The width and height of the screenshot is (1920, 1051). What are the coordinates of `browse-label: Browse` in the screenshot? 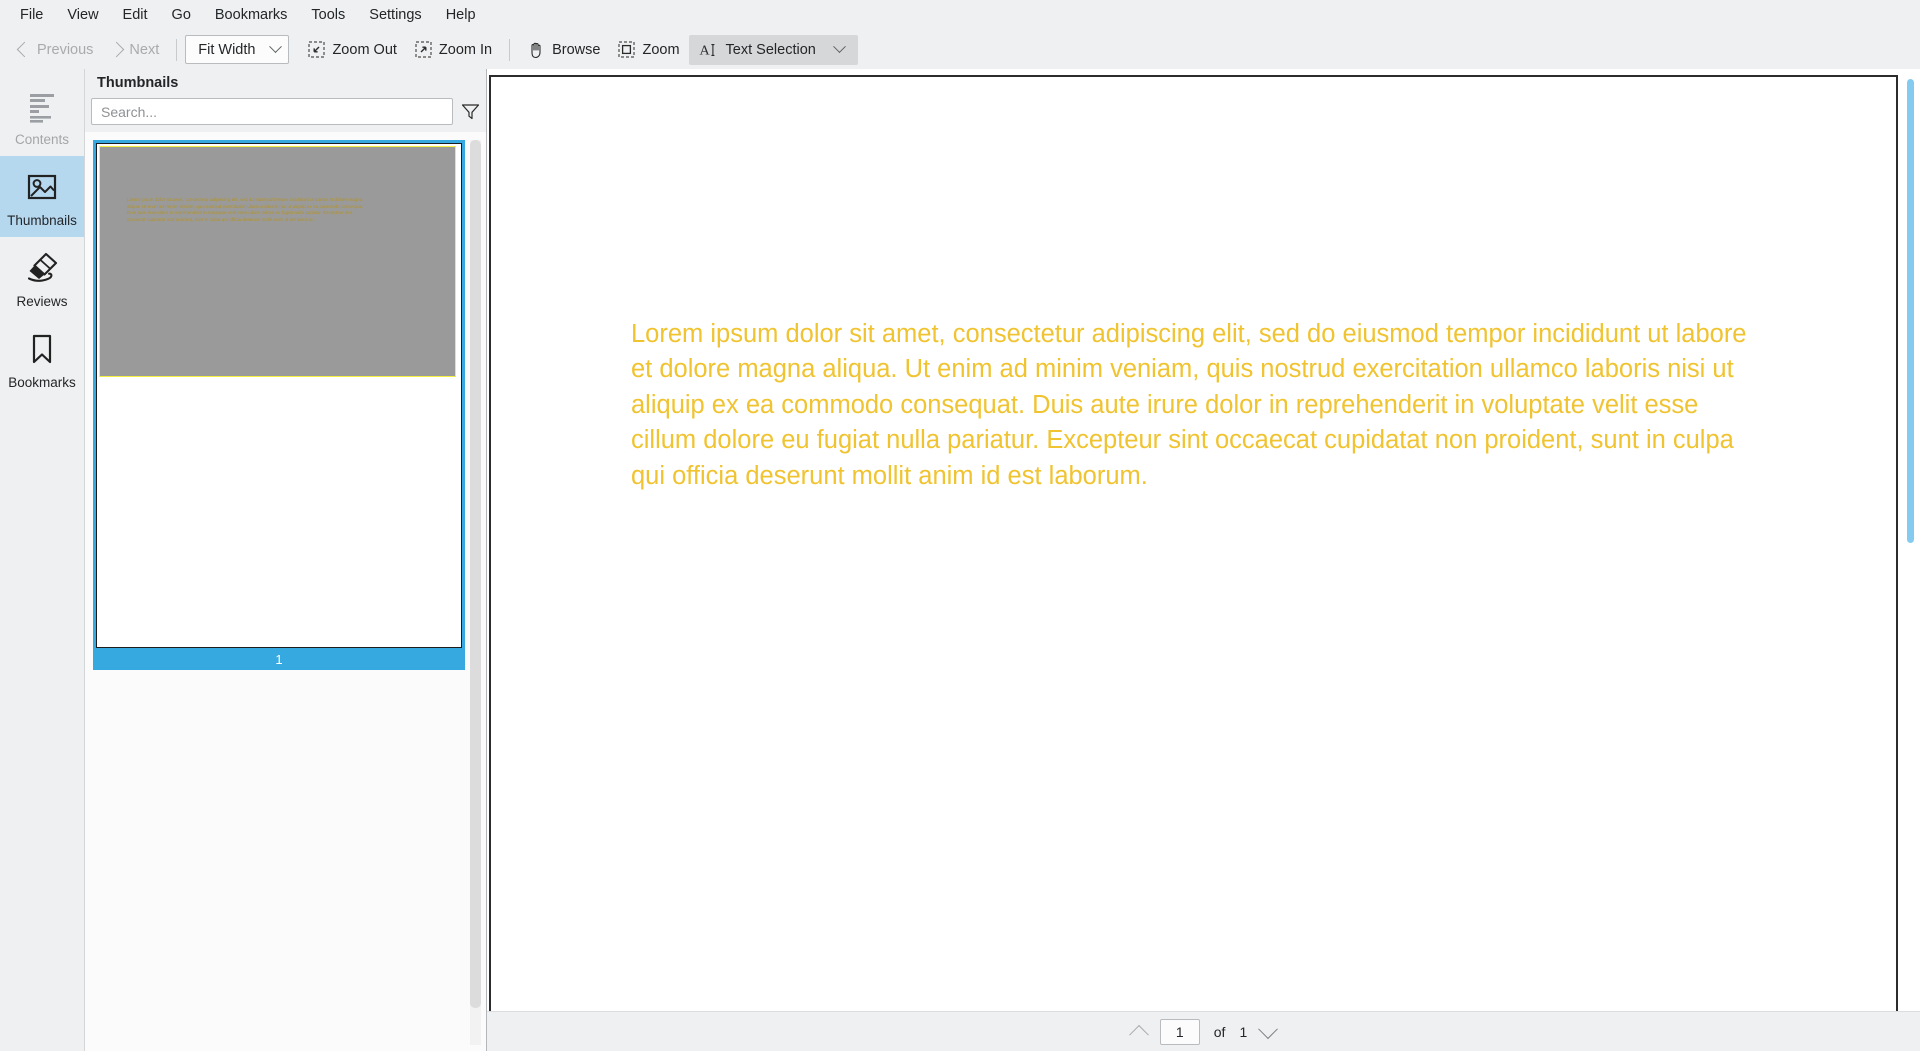 It's located at (576, 49).